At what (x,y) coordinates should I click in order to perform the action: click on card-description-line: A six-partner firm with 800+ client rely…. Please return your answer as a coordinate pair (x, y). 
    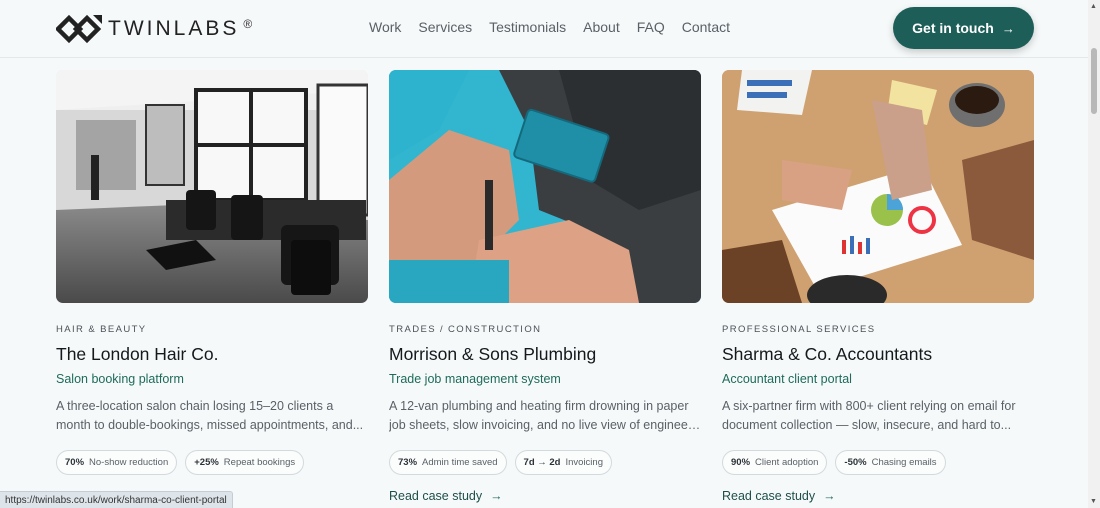
    Looking at the image, I should click on (869, 406).